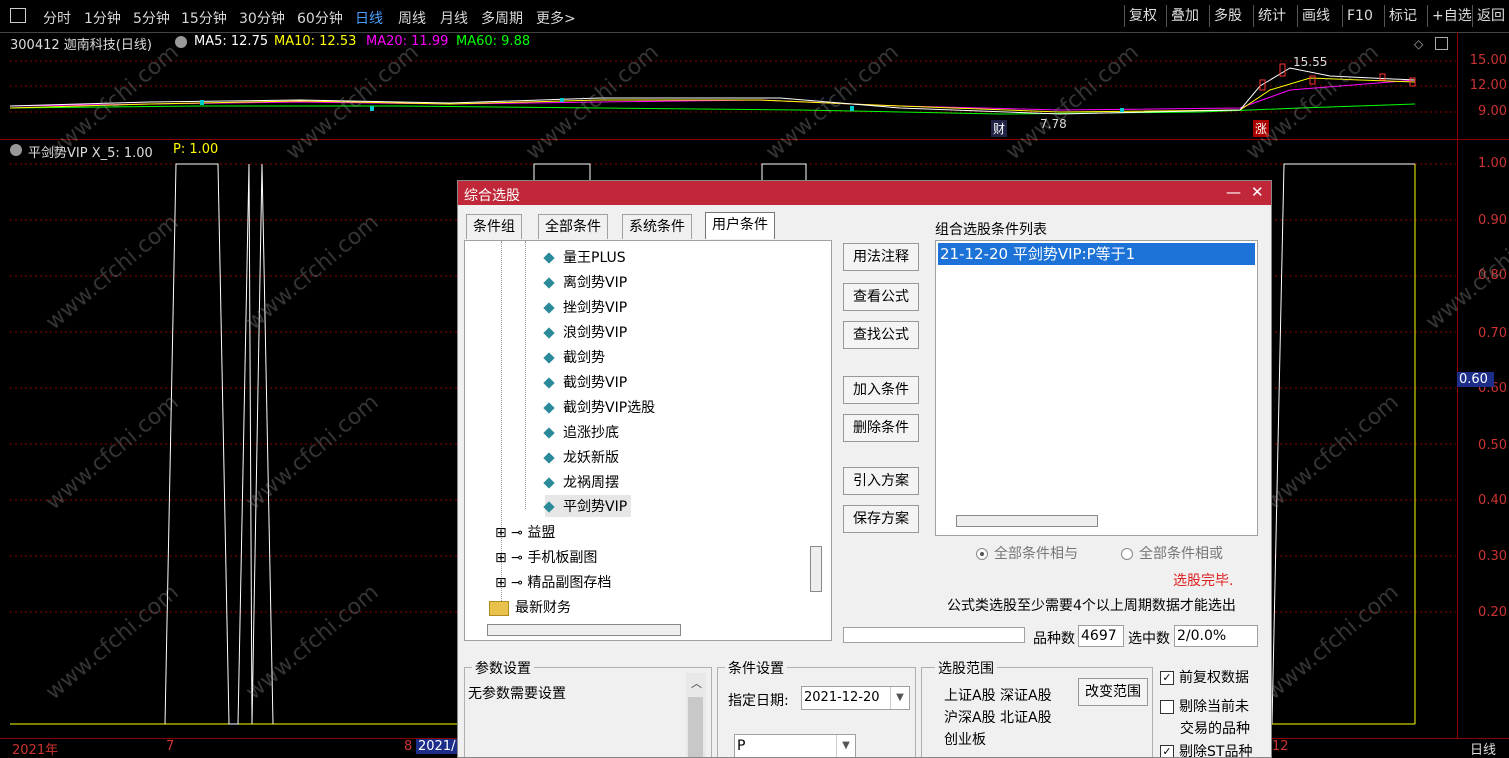 The height and width of the screenshot is (758, 1509). Describe the element at coordinates (18, 15) in the screenshot. I see `menu-icon` at that location.